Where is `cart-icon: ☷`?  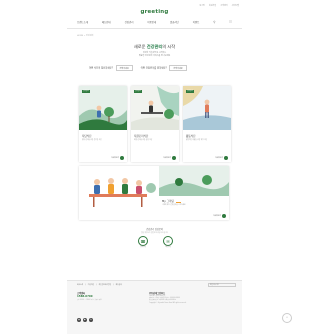 cart-icon: ☷ is located at coordinates (230, 22).